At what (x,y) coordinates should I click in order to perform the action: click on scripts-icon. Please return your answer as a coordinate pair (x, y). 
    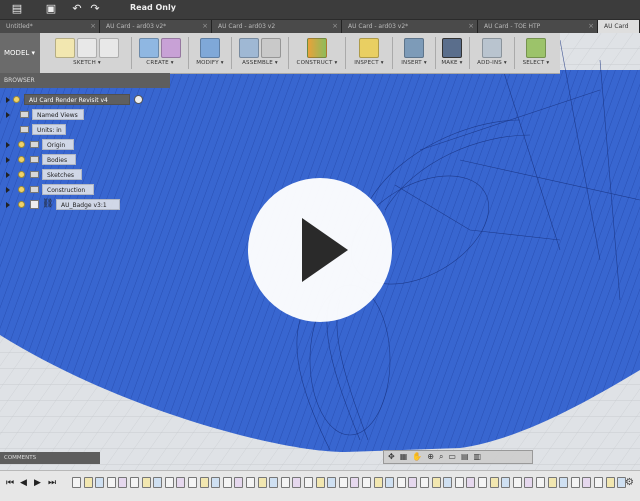
    Looking at the image, I should click on (492, 48).